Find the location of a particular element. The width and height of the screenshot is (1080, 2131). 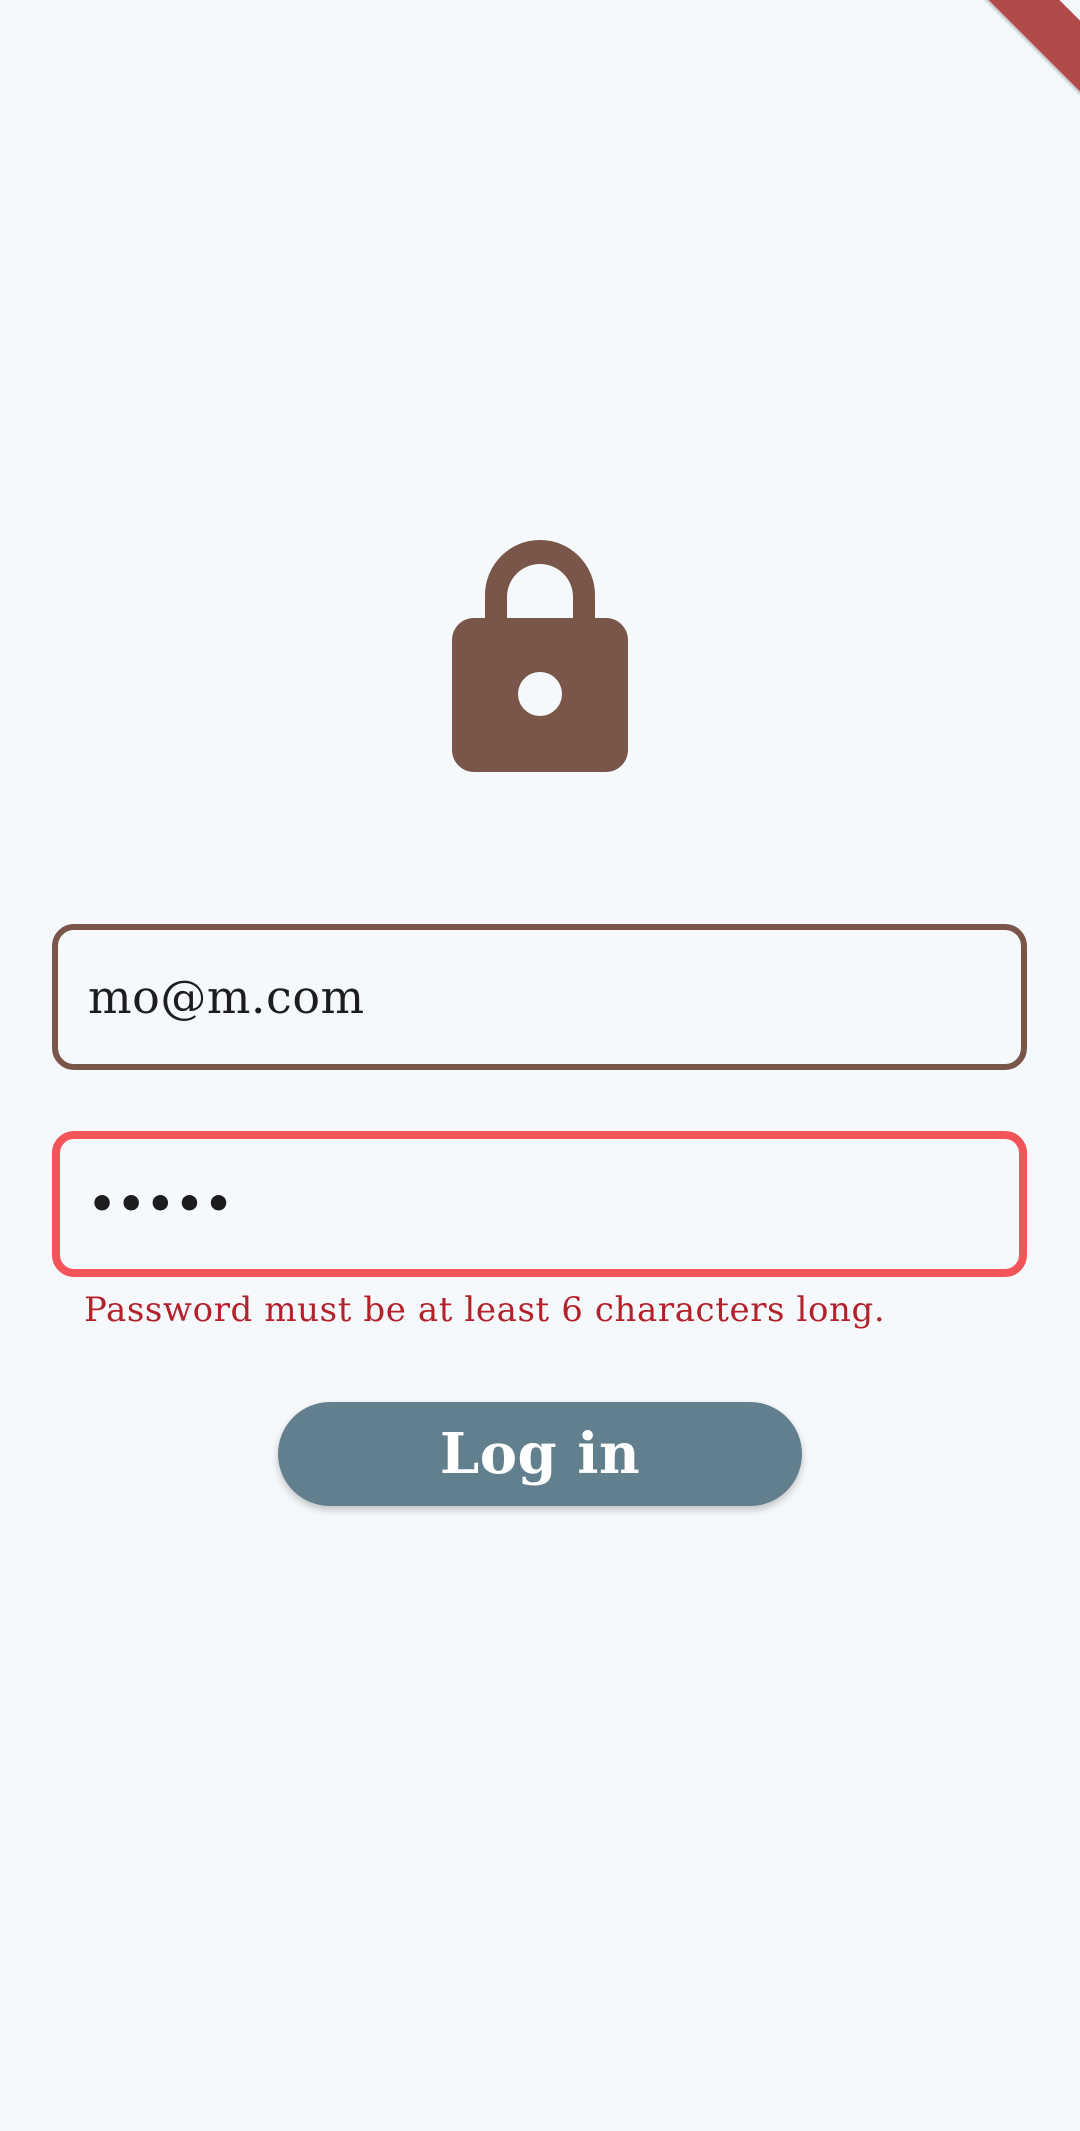

lock-icon is located at coordinates (540, 656).